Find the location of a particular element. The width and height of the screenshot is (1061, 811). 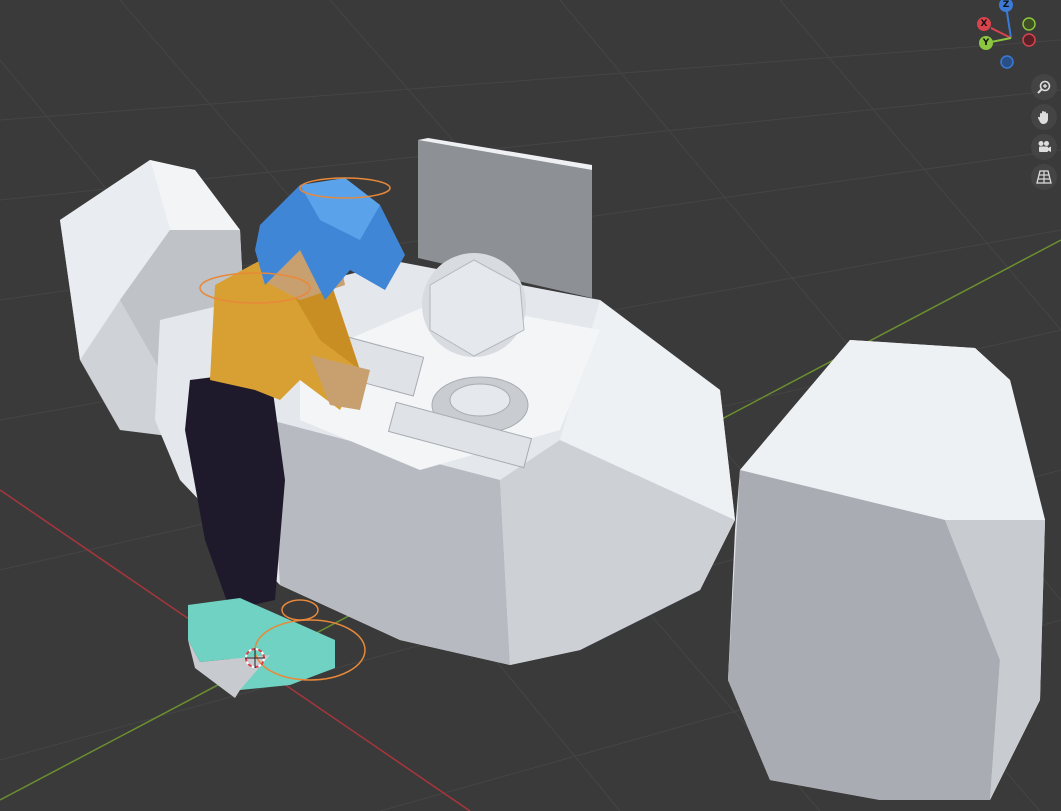

zoom-icon is located at coordinates (1044, 87).